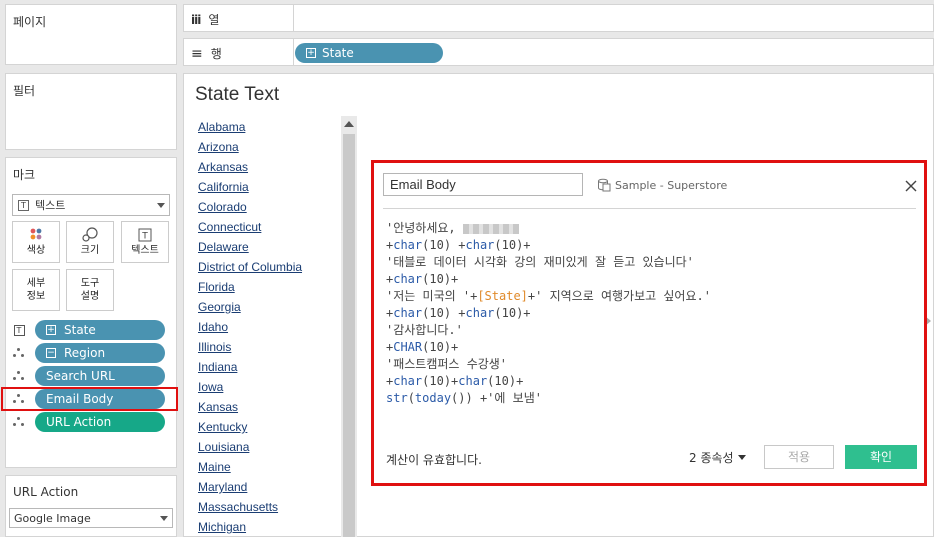 This screenshot has height=537, width=934. I want to click on rows-shelf: ≡ 행 + State, so click(558, 52).